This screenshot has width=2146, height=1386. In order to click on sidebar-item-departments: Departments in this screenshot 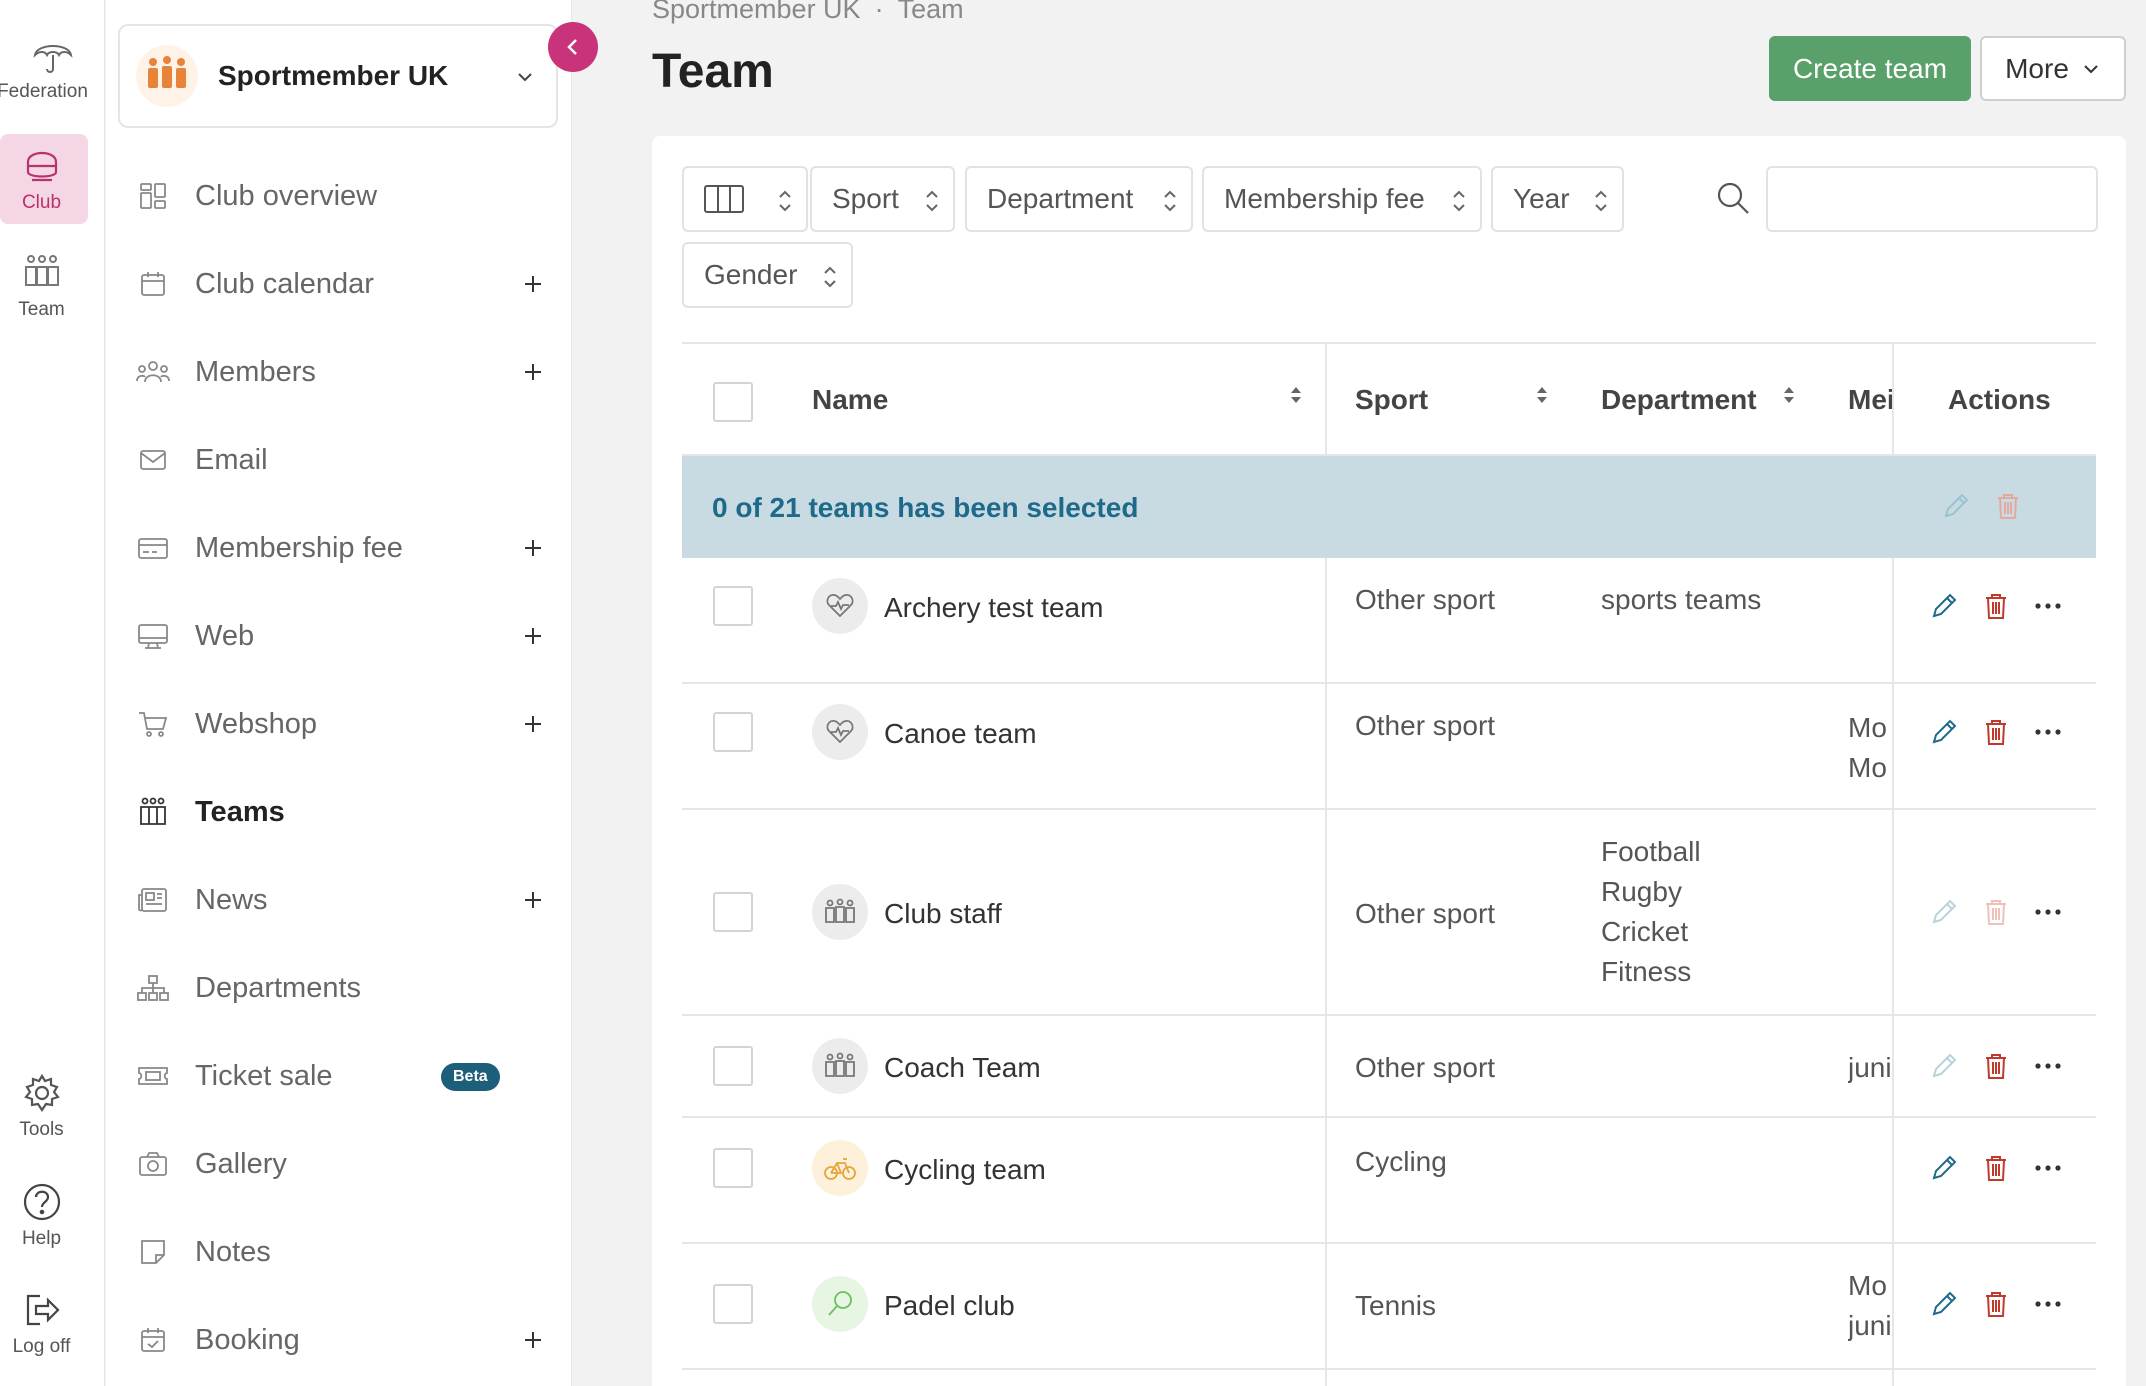, I will do `click(339, 988)`.